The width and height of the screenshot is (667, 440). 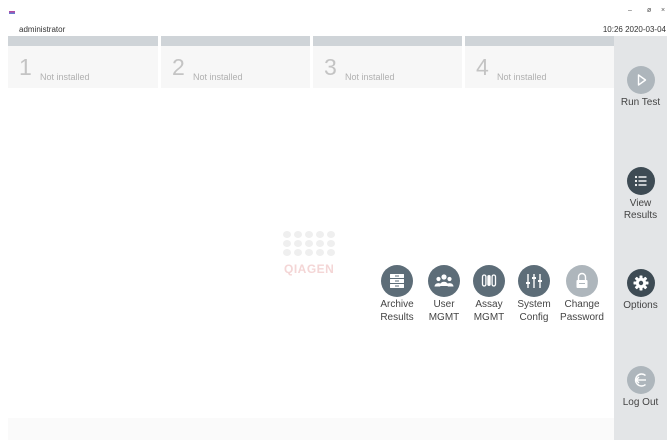 I want to click on close-button: ×, so click(x=663, y=11).